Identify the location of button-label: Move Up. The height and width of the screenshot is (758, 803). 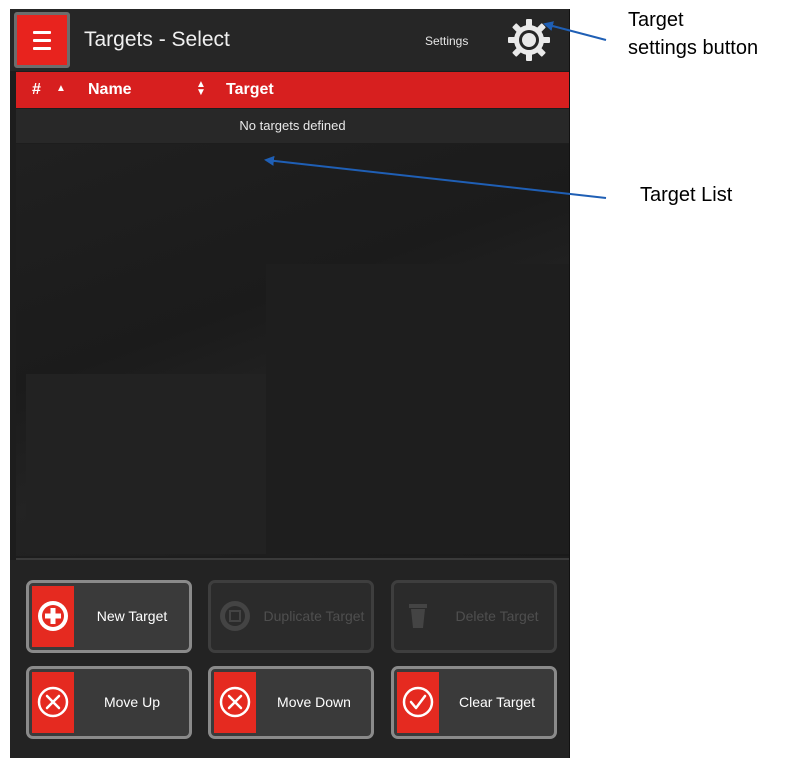
(132, 702).